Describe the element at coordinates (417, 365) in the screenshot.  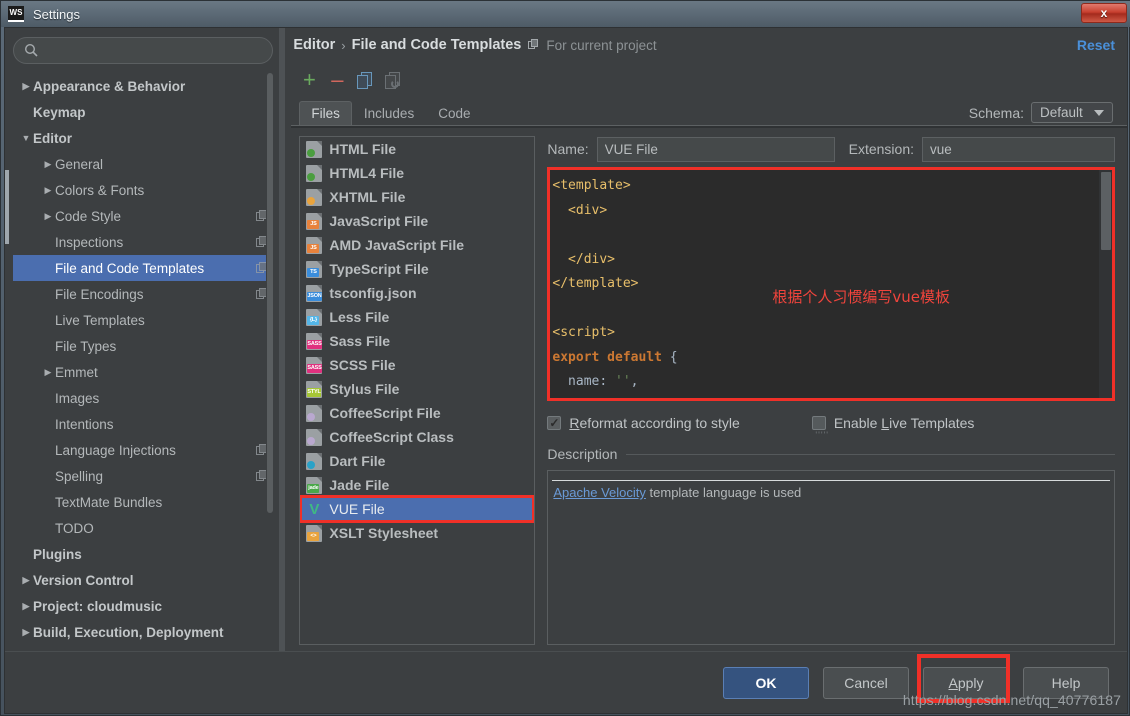
I see `list-item: SASS SCSS File` at that location.